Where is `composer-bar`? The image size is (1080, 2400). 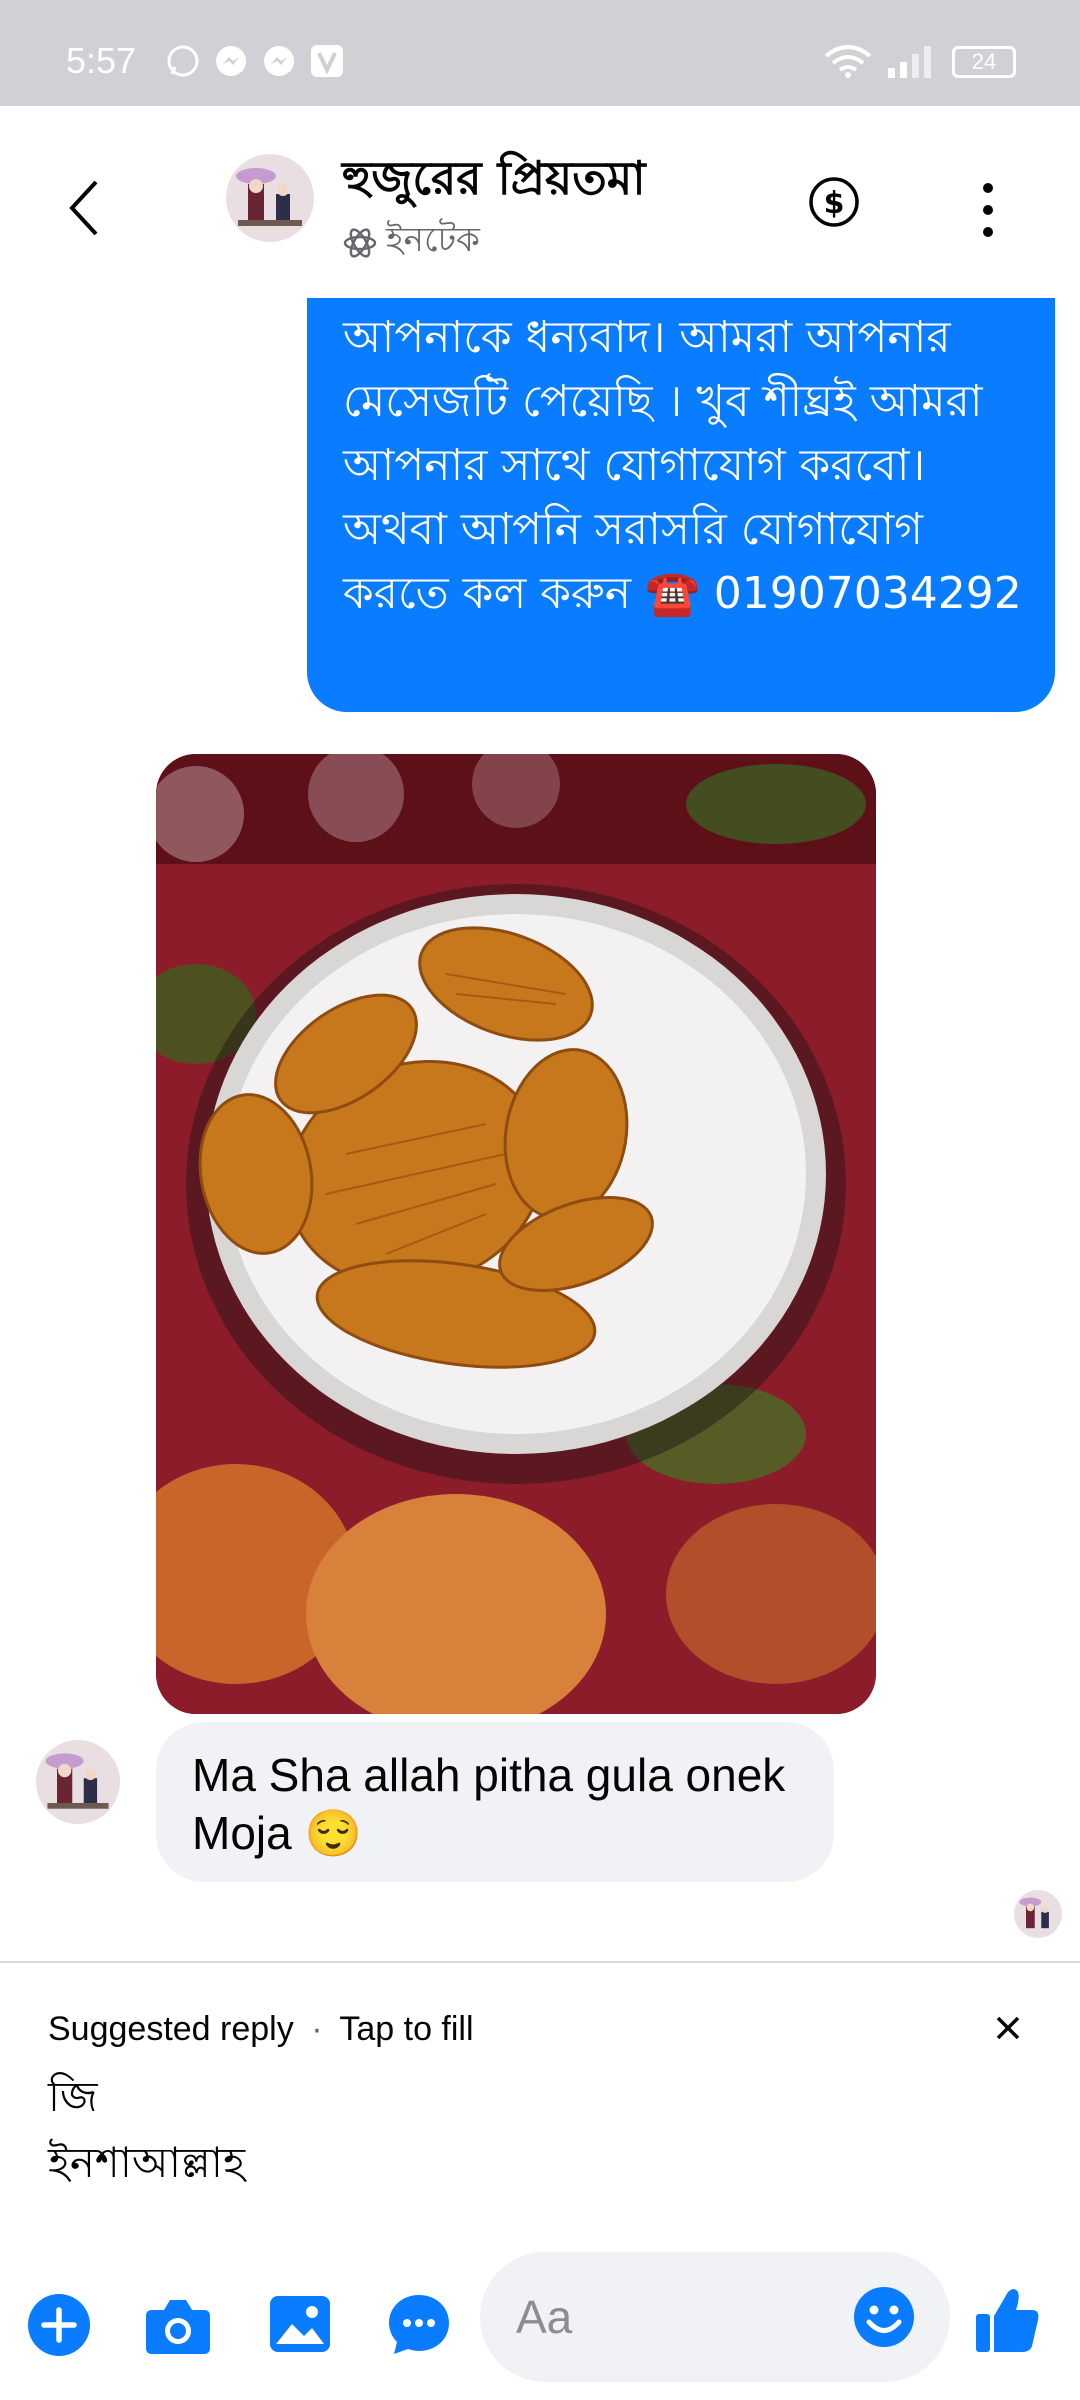
composer-bar is located at coordinates (540, 2320).